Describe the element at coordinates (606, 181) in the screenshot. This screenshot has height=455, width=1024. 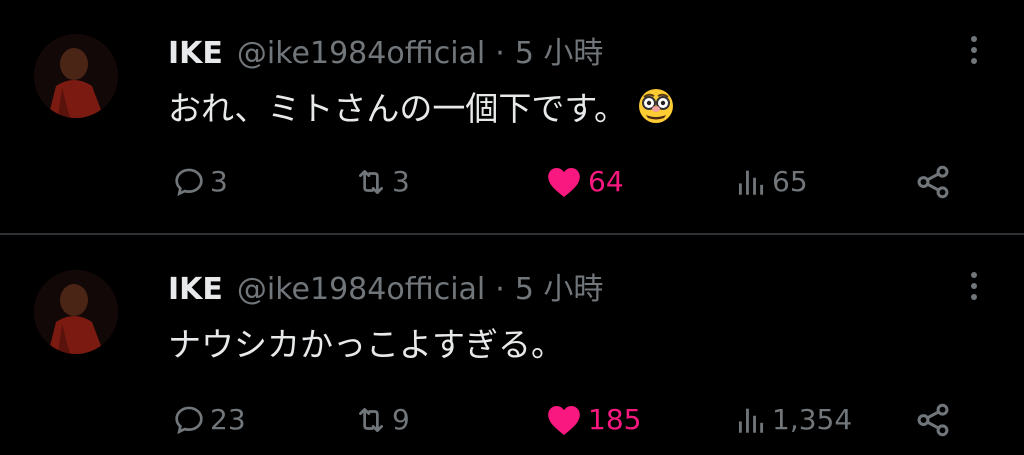
I see `like-count: 64` at that location.